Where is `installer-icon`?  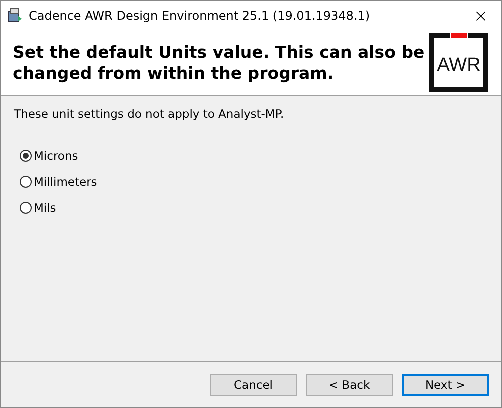 installer-icon is located at coordinates (15, 16).